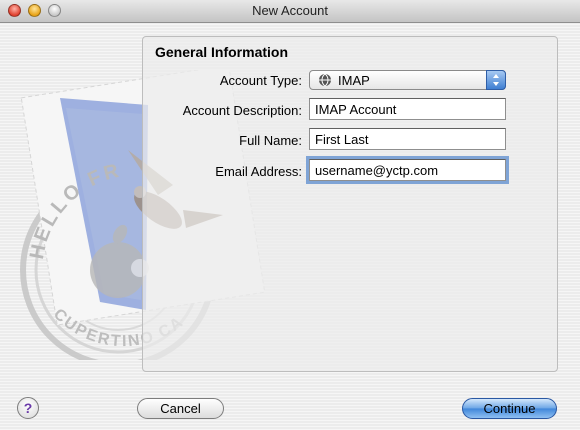  Describe the element at coordinates (496, 80) in the screenshot. I see `popup-arrows-icon` at that location.